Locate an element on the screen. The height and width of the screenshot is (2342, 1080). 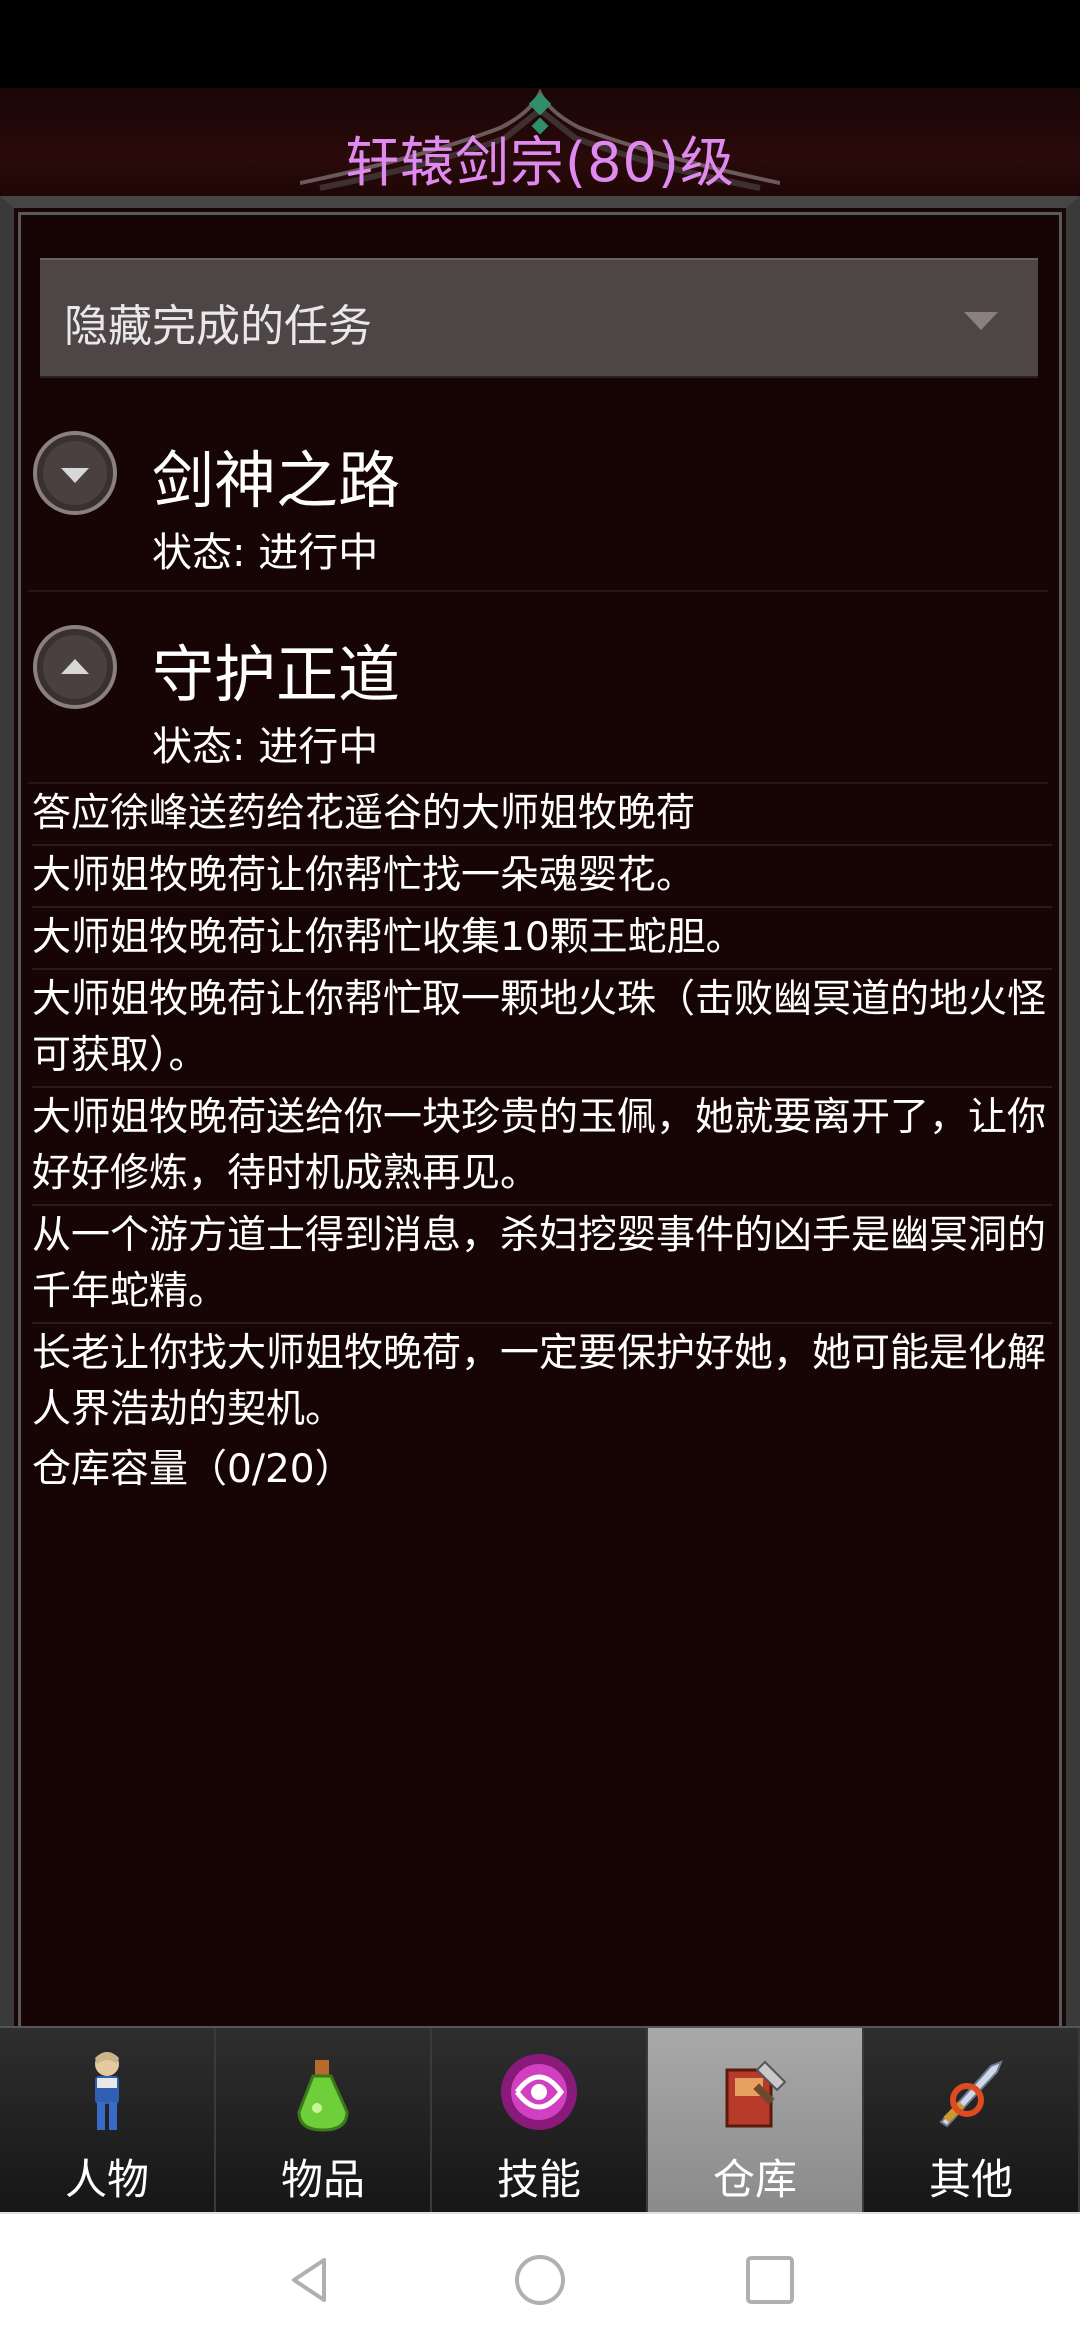
quest-item: 守护正道 状态: 进行中 is located at coordinates (538, 699).